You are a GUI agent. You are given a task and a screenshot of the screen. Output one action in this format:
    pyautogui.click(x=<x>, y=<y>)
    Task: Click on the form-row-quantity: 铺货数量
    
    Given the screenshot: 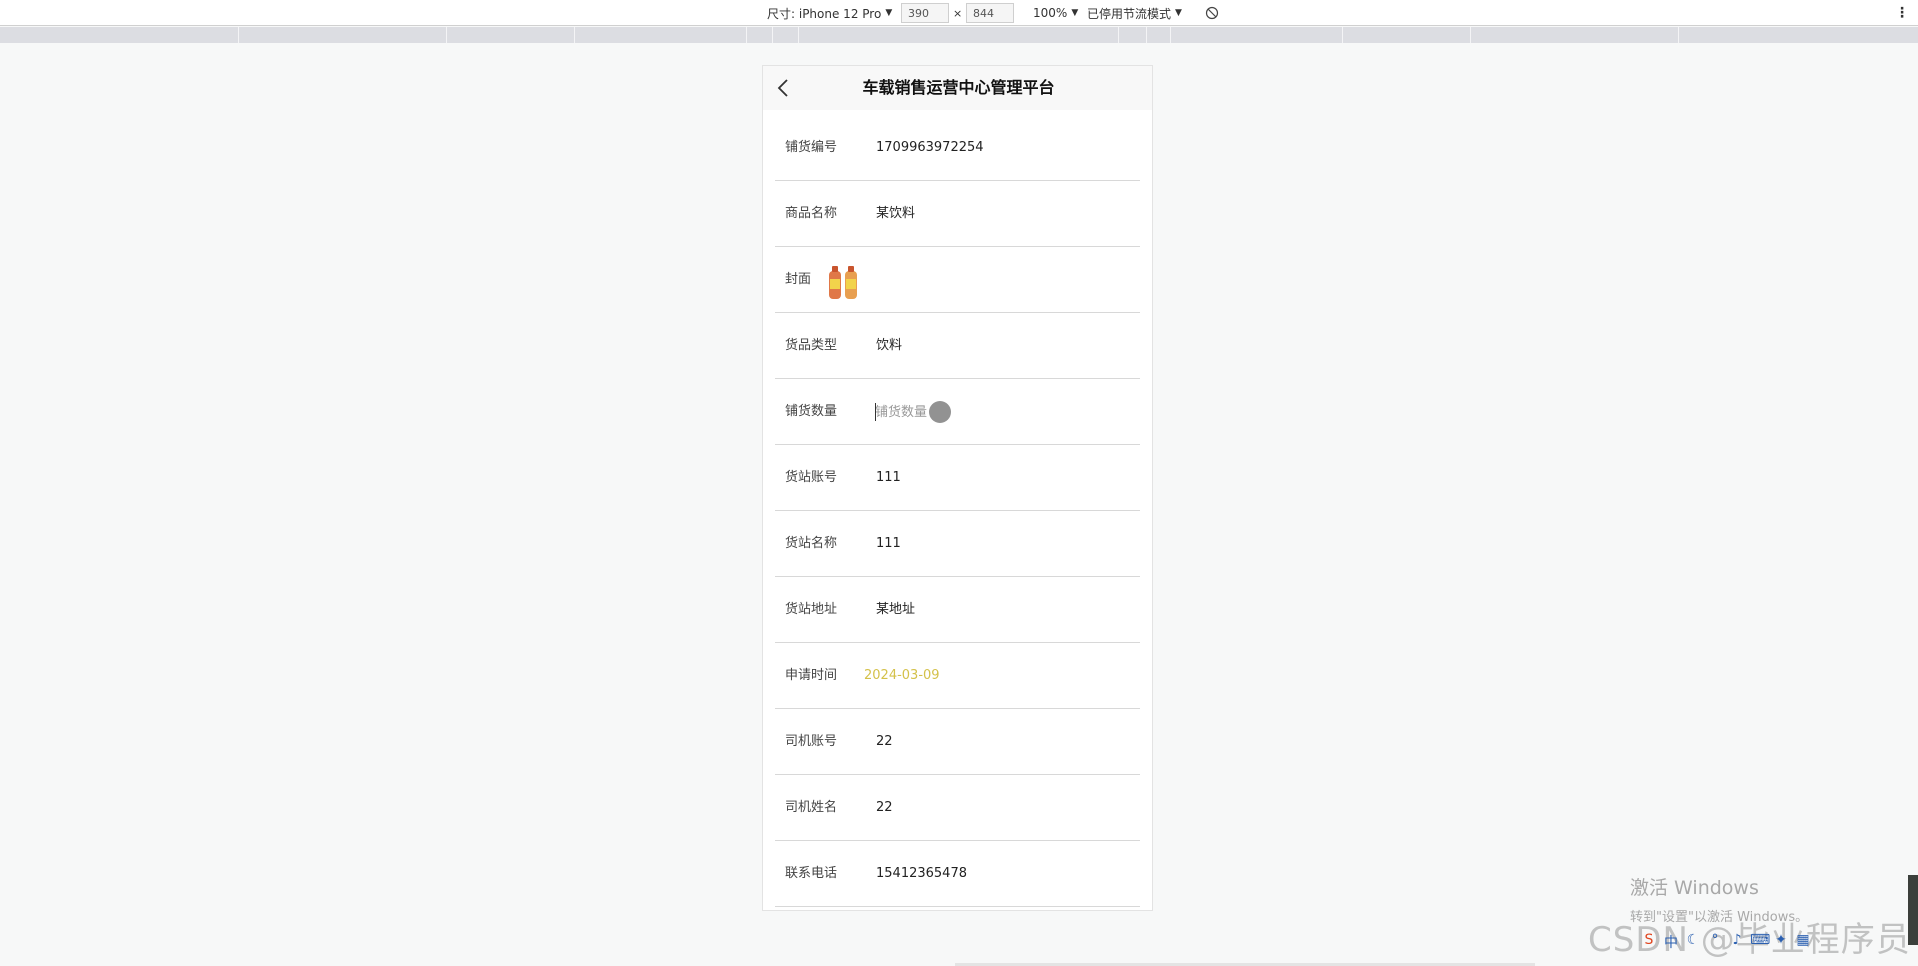 What is the action you would take?
    pyautogui.click(x=957, y=412)
    